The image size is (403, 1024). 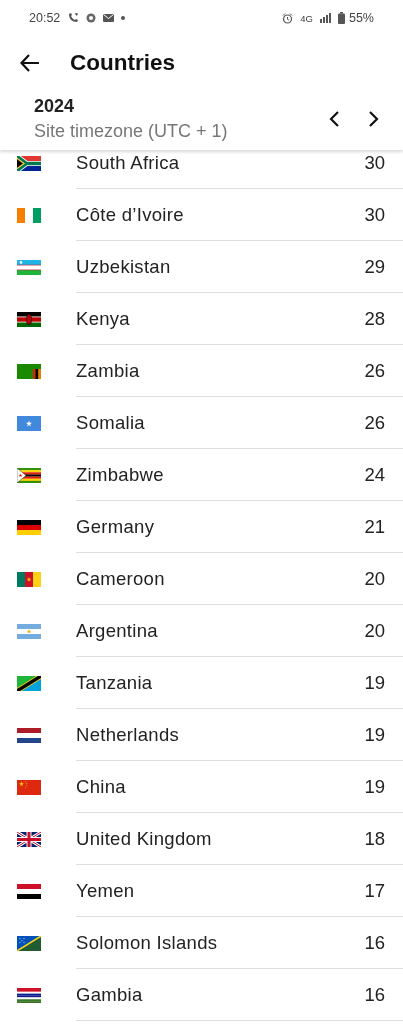 I want to click on country-name: Tanzania, so click(x=115, y=682).